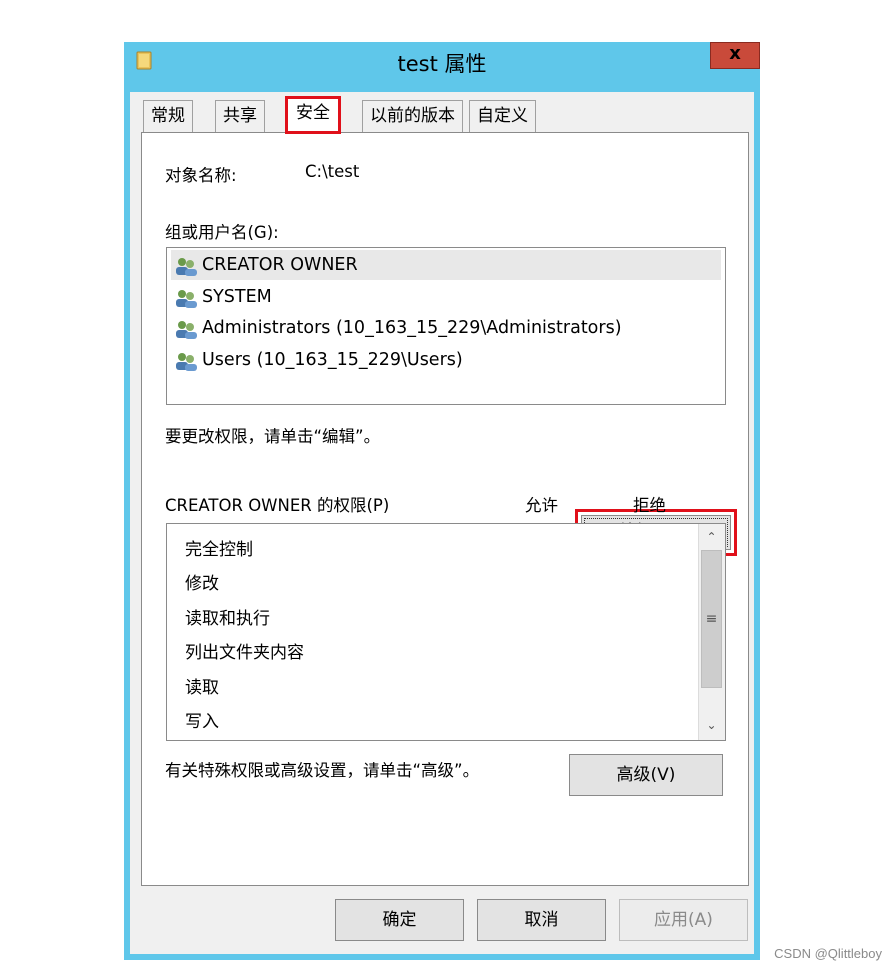  Describe the element at coordinates (222, 232) in the screenshot. I see `groups-label: 组或用户名(G):` at that location.